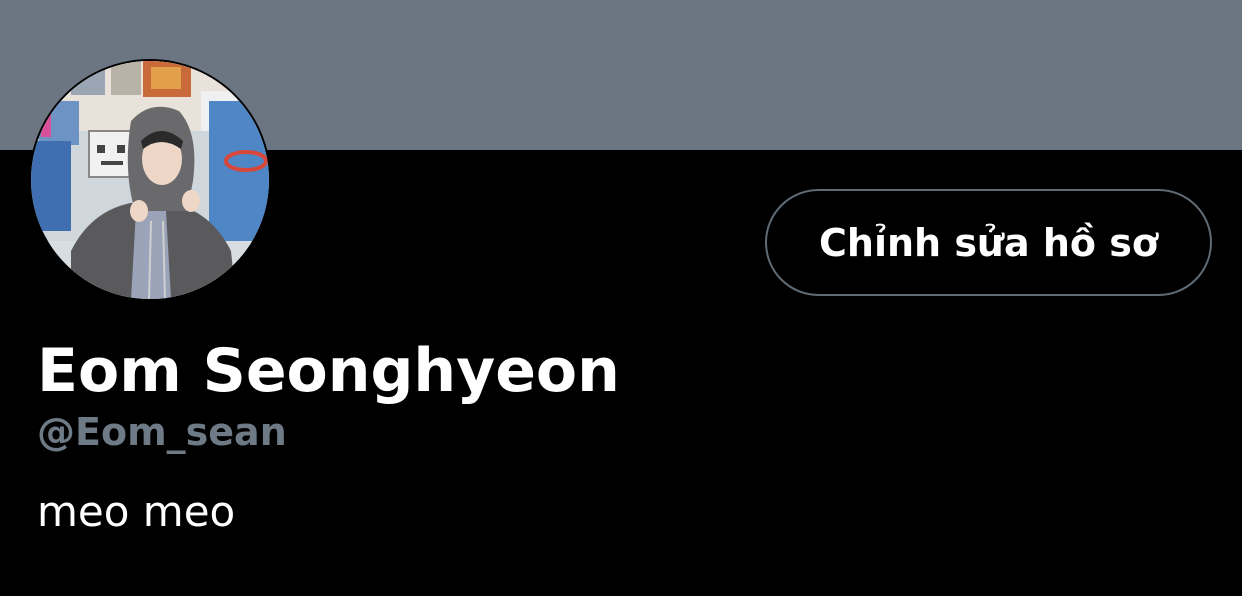  I want to click on avatar-photo-icon, so click(150, 180).